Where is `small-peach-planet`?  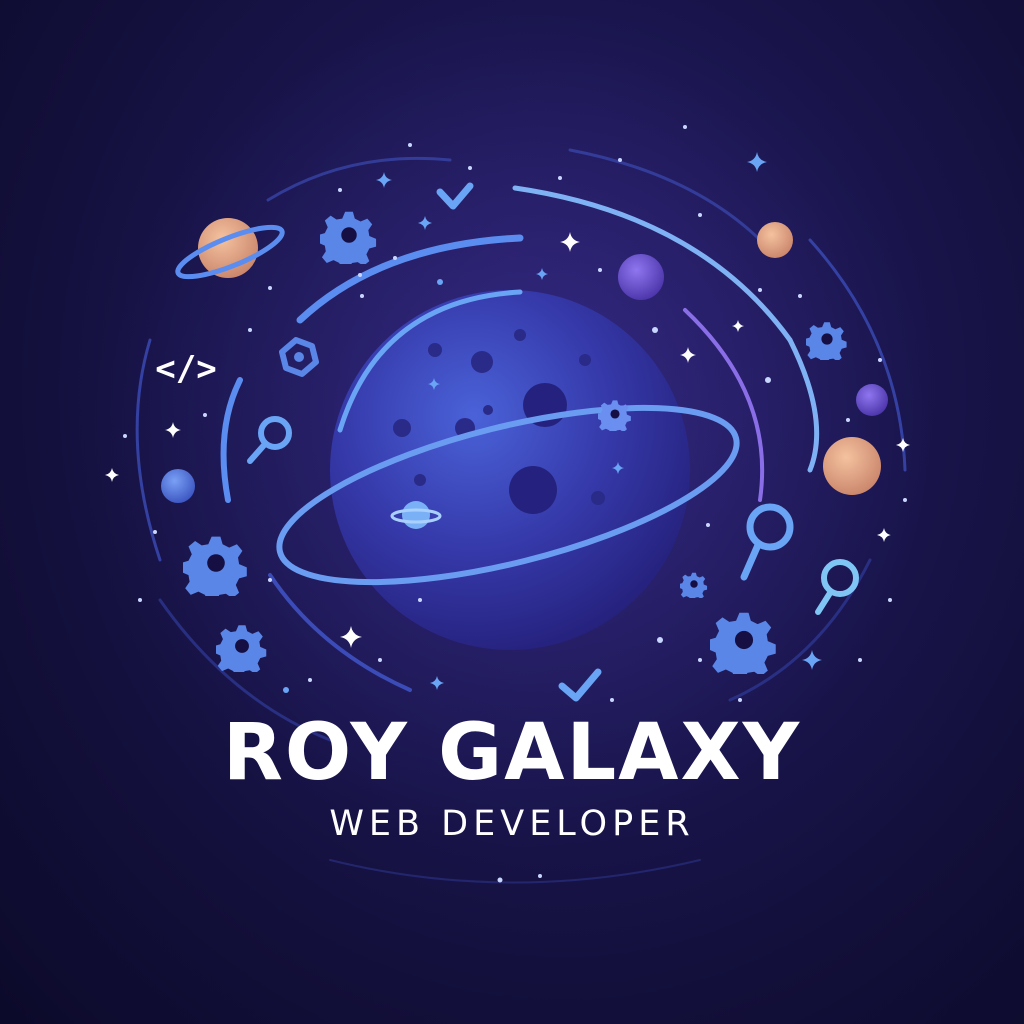
small-peach-planet is located at coordinates (775, 240).